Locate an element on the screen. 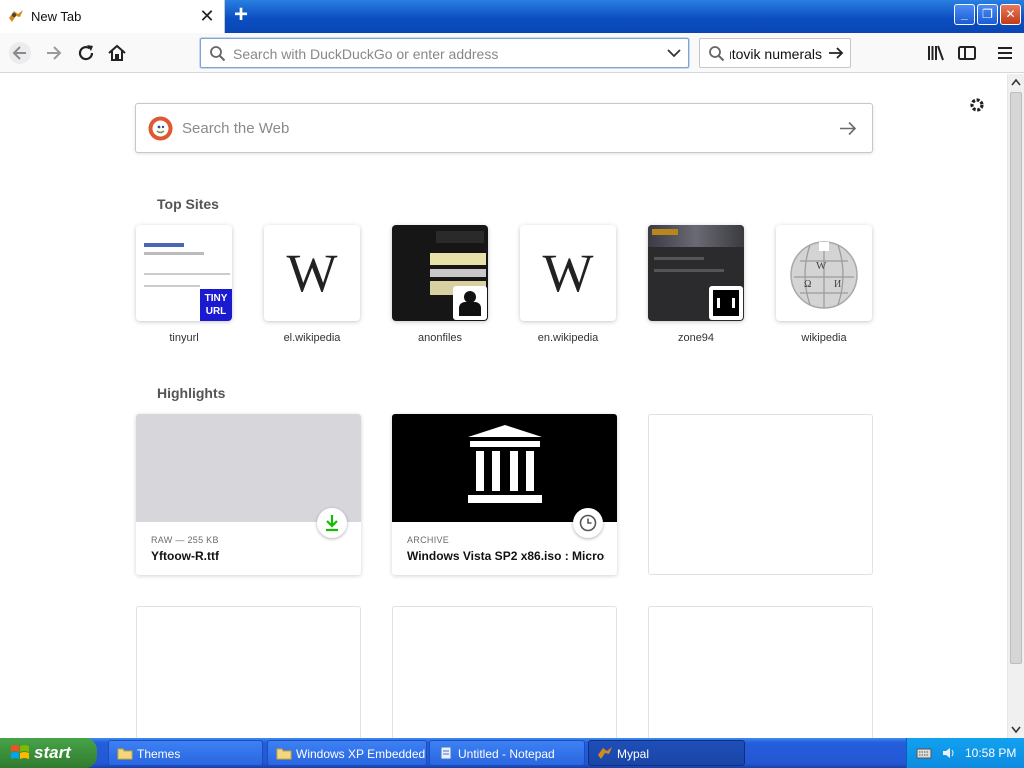 Image resolution: width=1024 pixels, height=768 pixels. highlight-meta: ARCHIVE is located at coordinates (428, 540).